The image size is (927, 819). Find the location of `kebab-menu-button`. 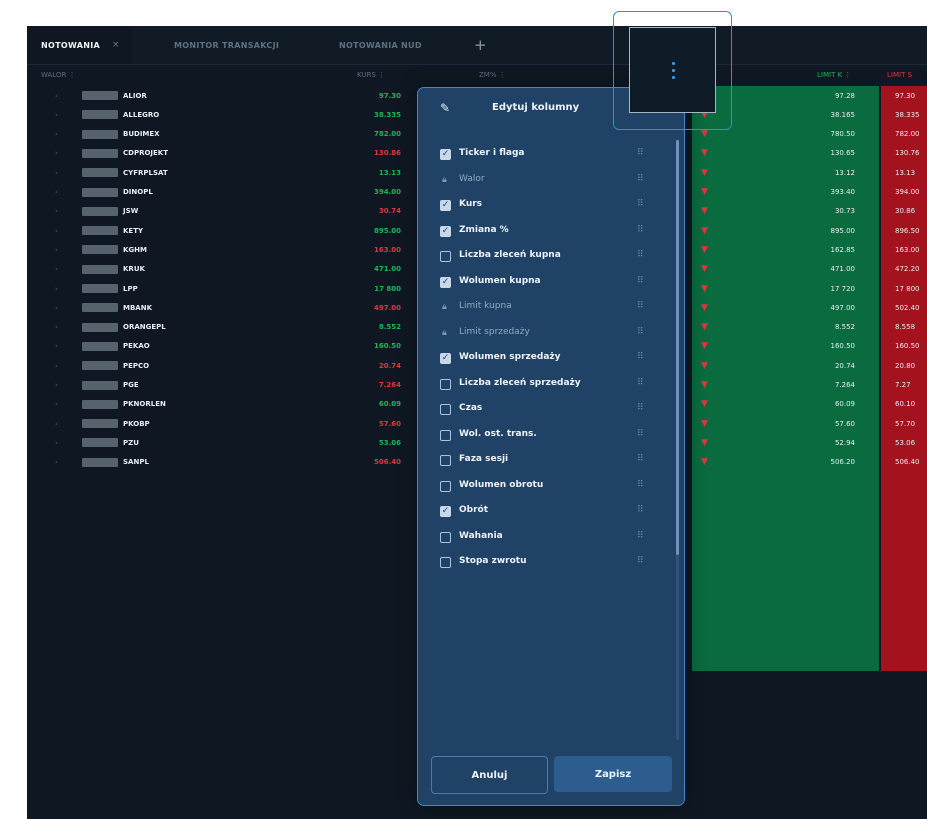

kebab-menu-button is located at coordinates (672, 70).